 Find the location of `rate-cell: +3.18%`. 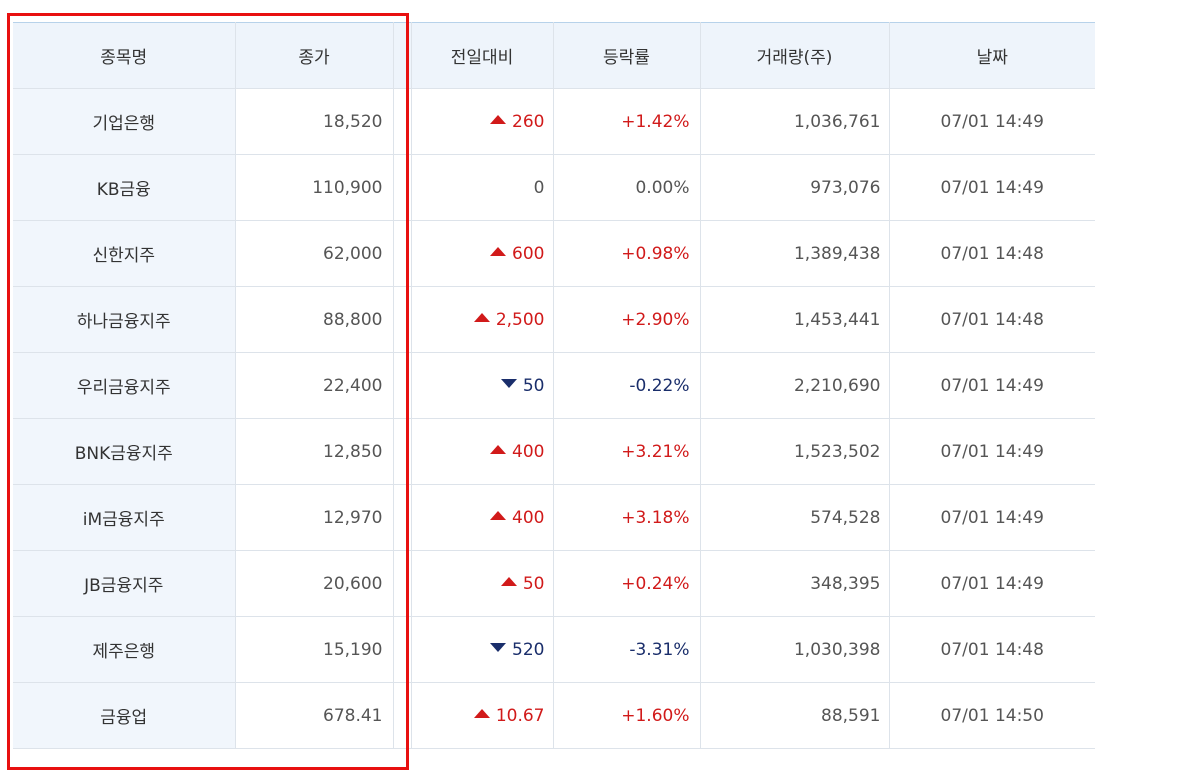

rate-cell: +3.18% is located at coordinates (627, 517).